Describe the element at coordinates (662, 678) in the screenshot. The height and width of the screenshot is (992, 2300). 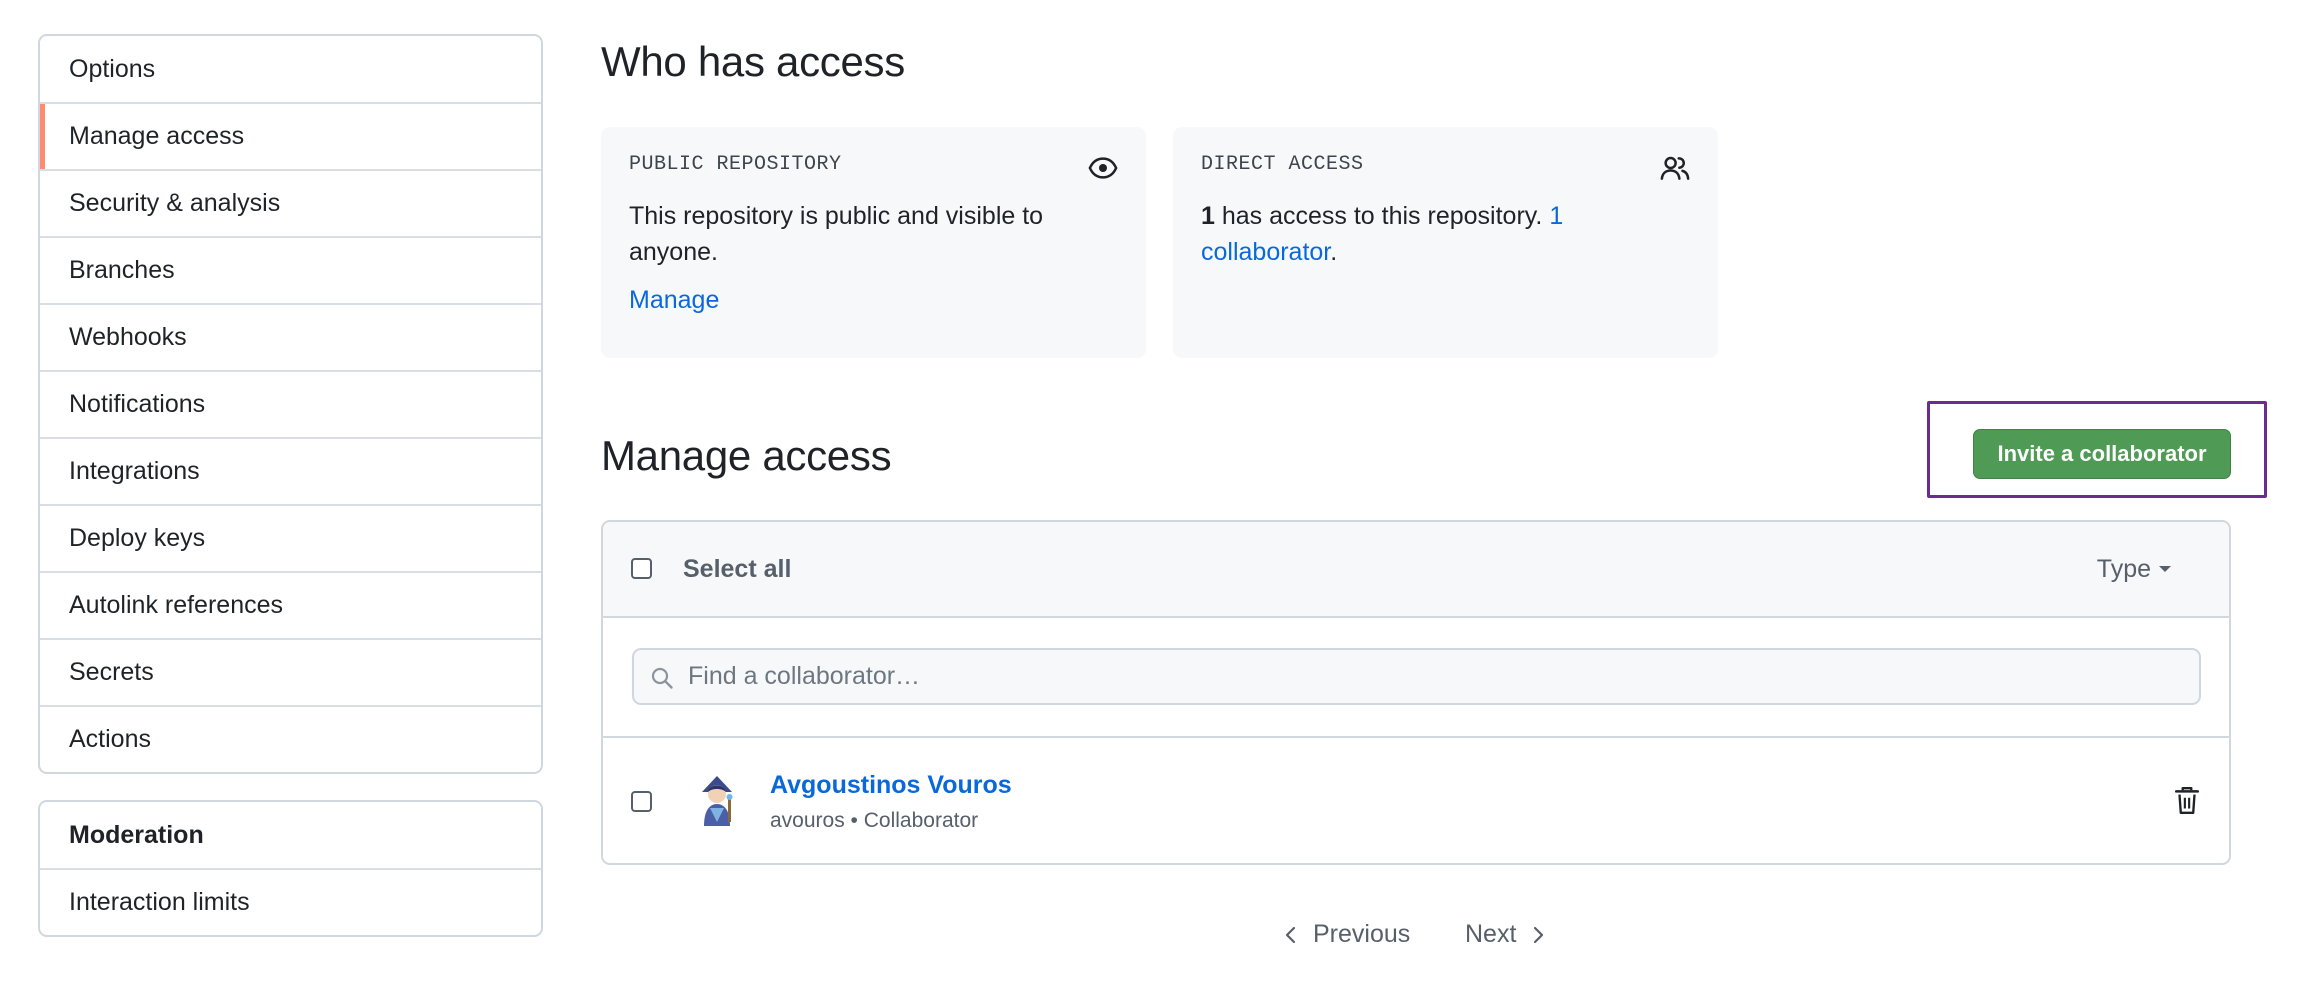
I see `search-icon` at that location.